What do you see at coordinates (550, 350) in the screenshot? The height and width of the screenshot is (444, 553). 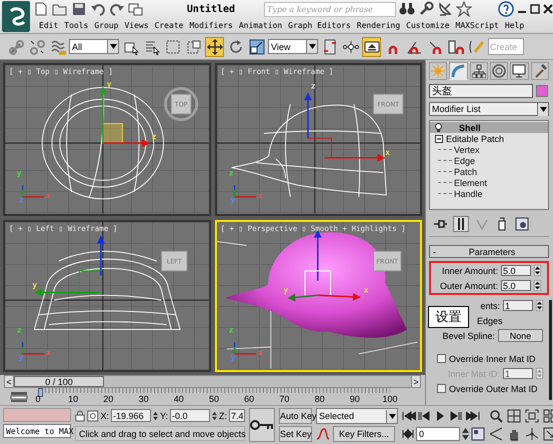 I see `scrollbar` at bounding box center [550, 350].